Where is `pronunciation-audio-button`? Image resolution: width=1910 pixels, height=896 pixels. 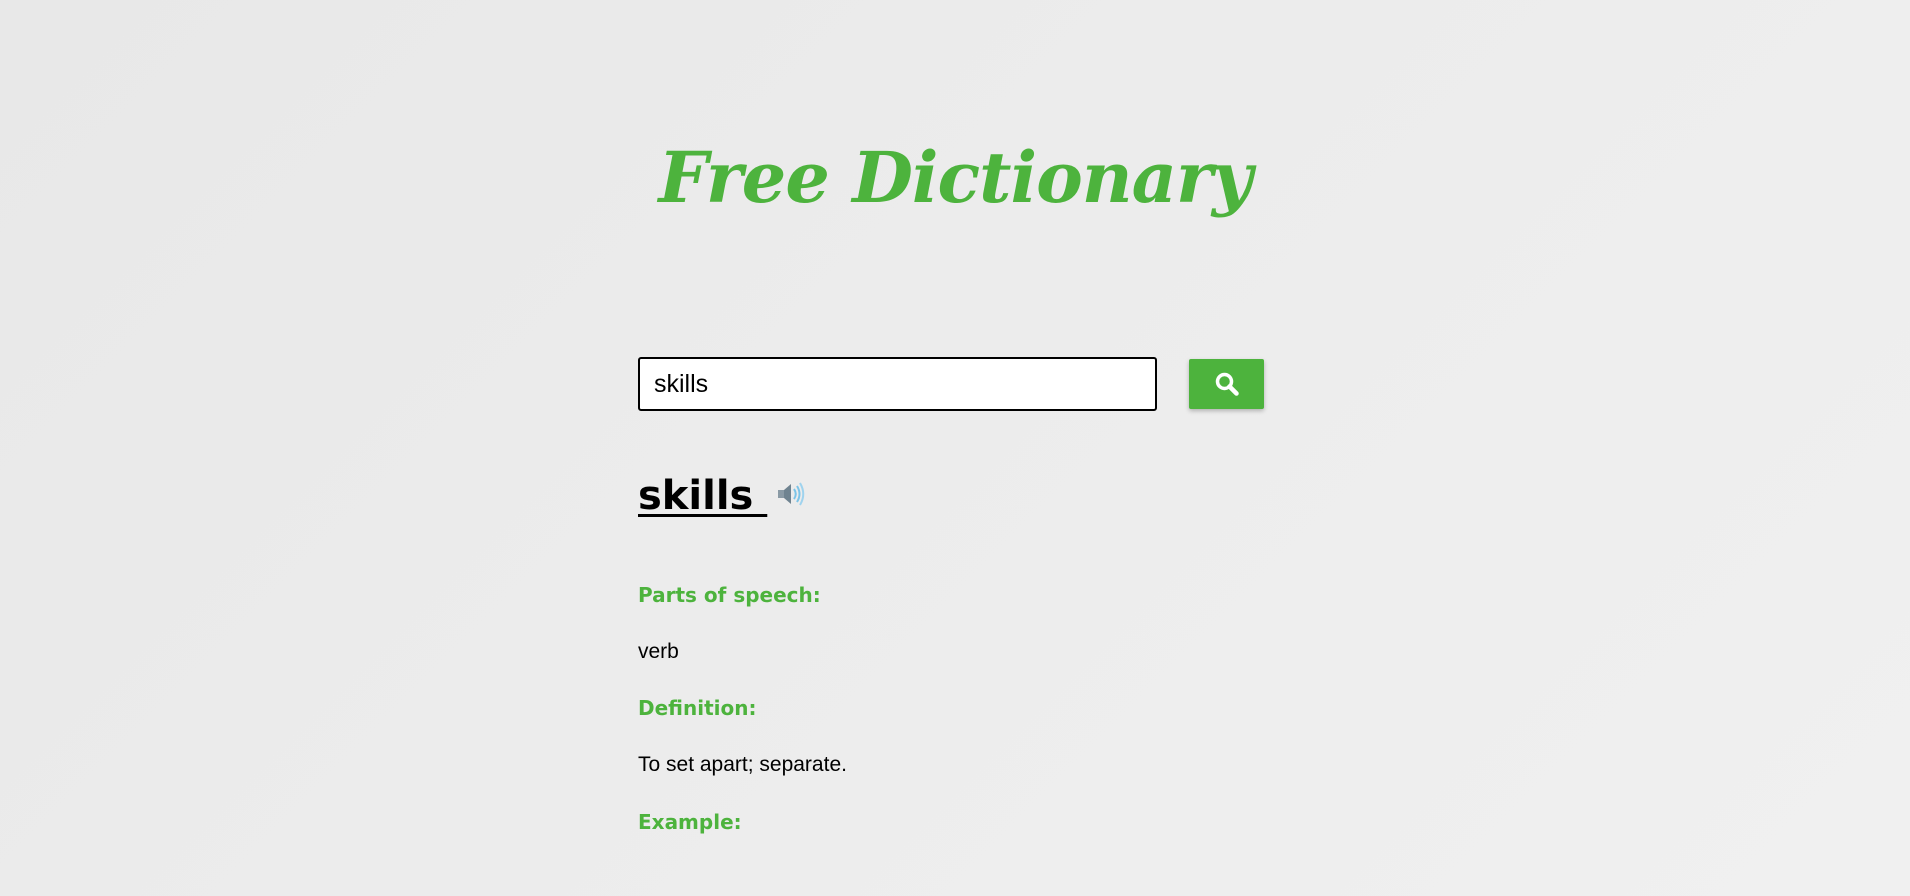 pronunciation-audio-button is located at coordinates (791, 496).